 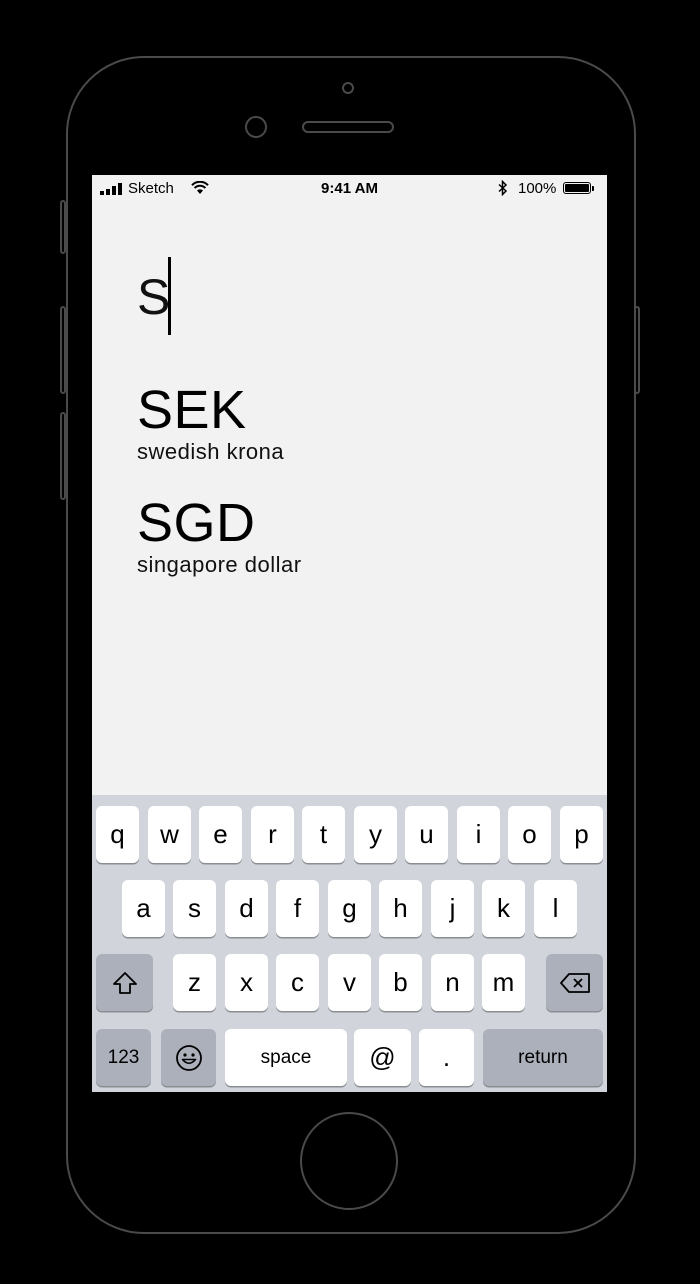 What do you see at coordinates (400, 908) in the screenshot?
I see `key-h: h` at bounding box center [400, 908].